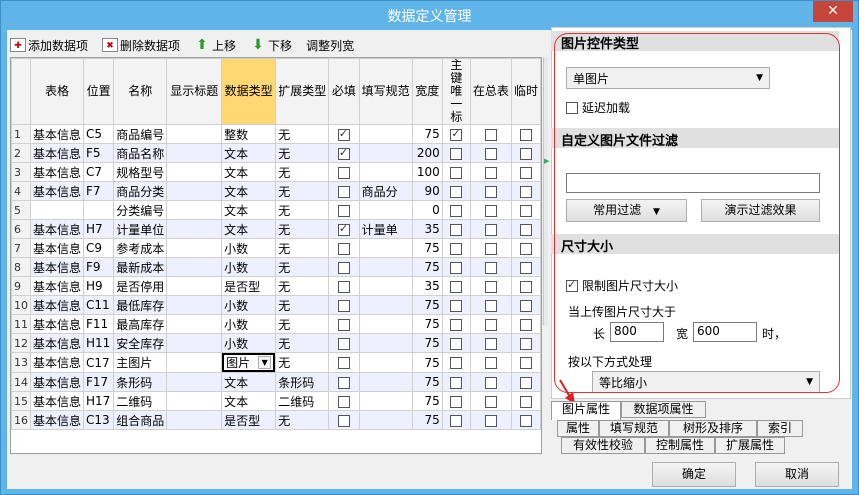  What do you see at coordinates (140, 134) in the screenshot?
I see `cell-name: 商品编号` at bounding box center [140, 134].